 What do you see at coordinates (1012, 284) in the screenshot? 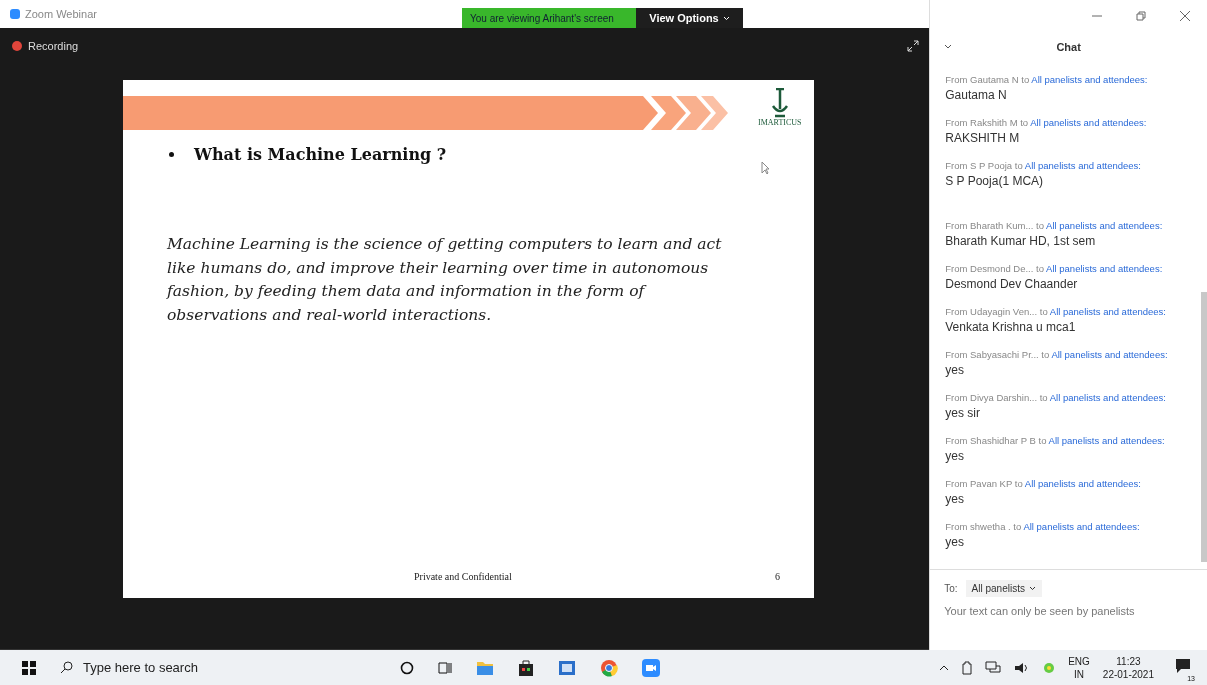
I see `message-text: Desmond Dev Chaander` at bounding box center [1012, 284].